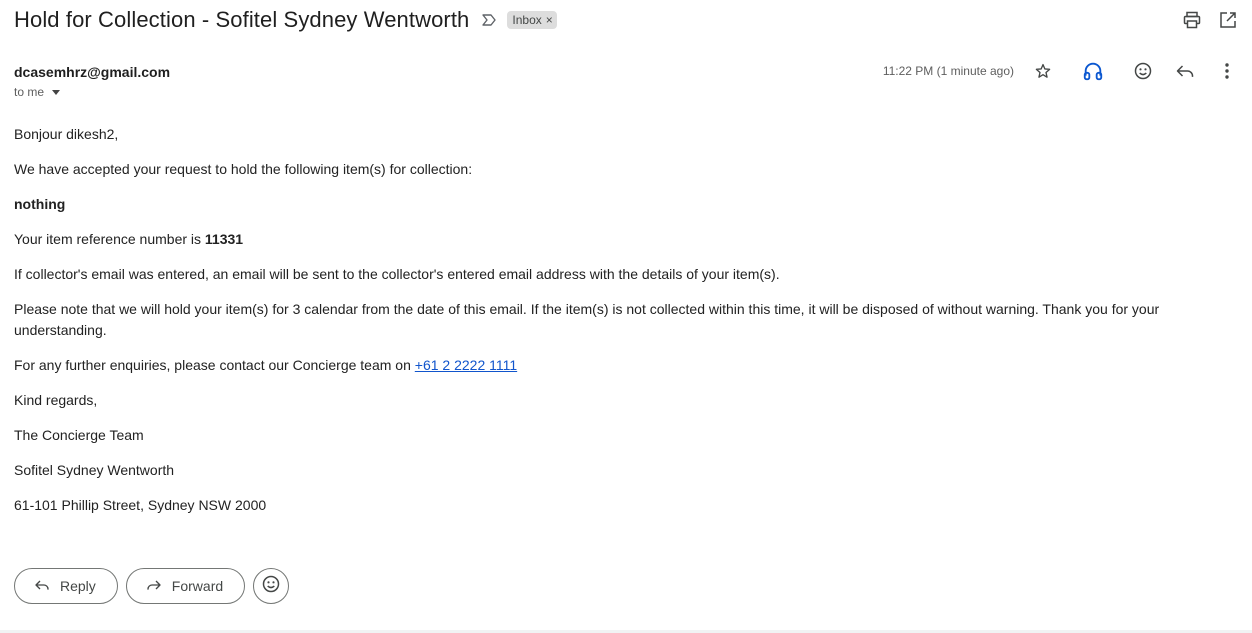 The image size is (1252, 633). What do you see at coordinates (56, 92) in the screenshot?
I see `chevron-down-icon` at bounding box center [56, 92].